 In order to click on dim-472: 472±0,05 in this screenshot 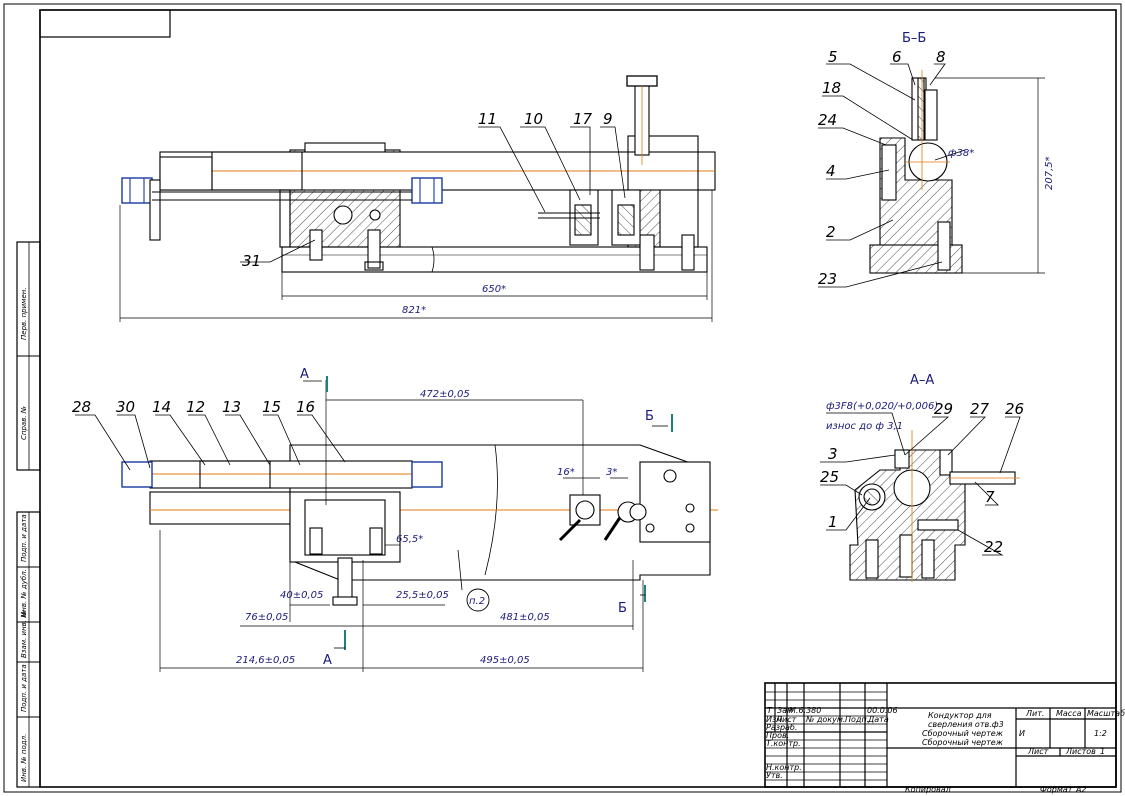, I will do `click(445, 394)`.